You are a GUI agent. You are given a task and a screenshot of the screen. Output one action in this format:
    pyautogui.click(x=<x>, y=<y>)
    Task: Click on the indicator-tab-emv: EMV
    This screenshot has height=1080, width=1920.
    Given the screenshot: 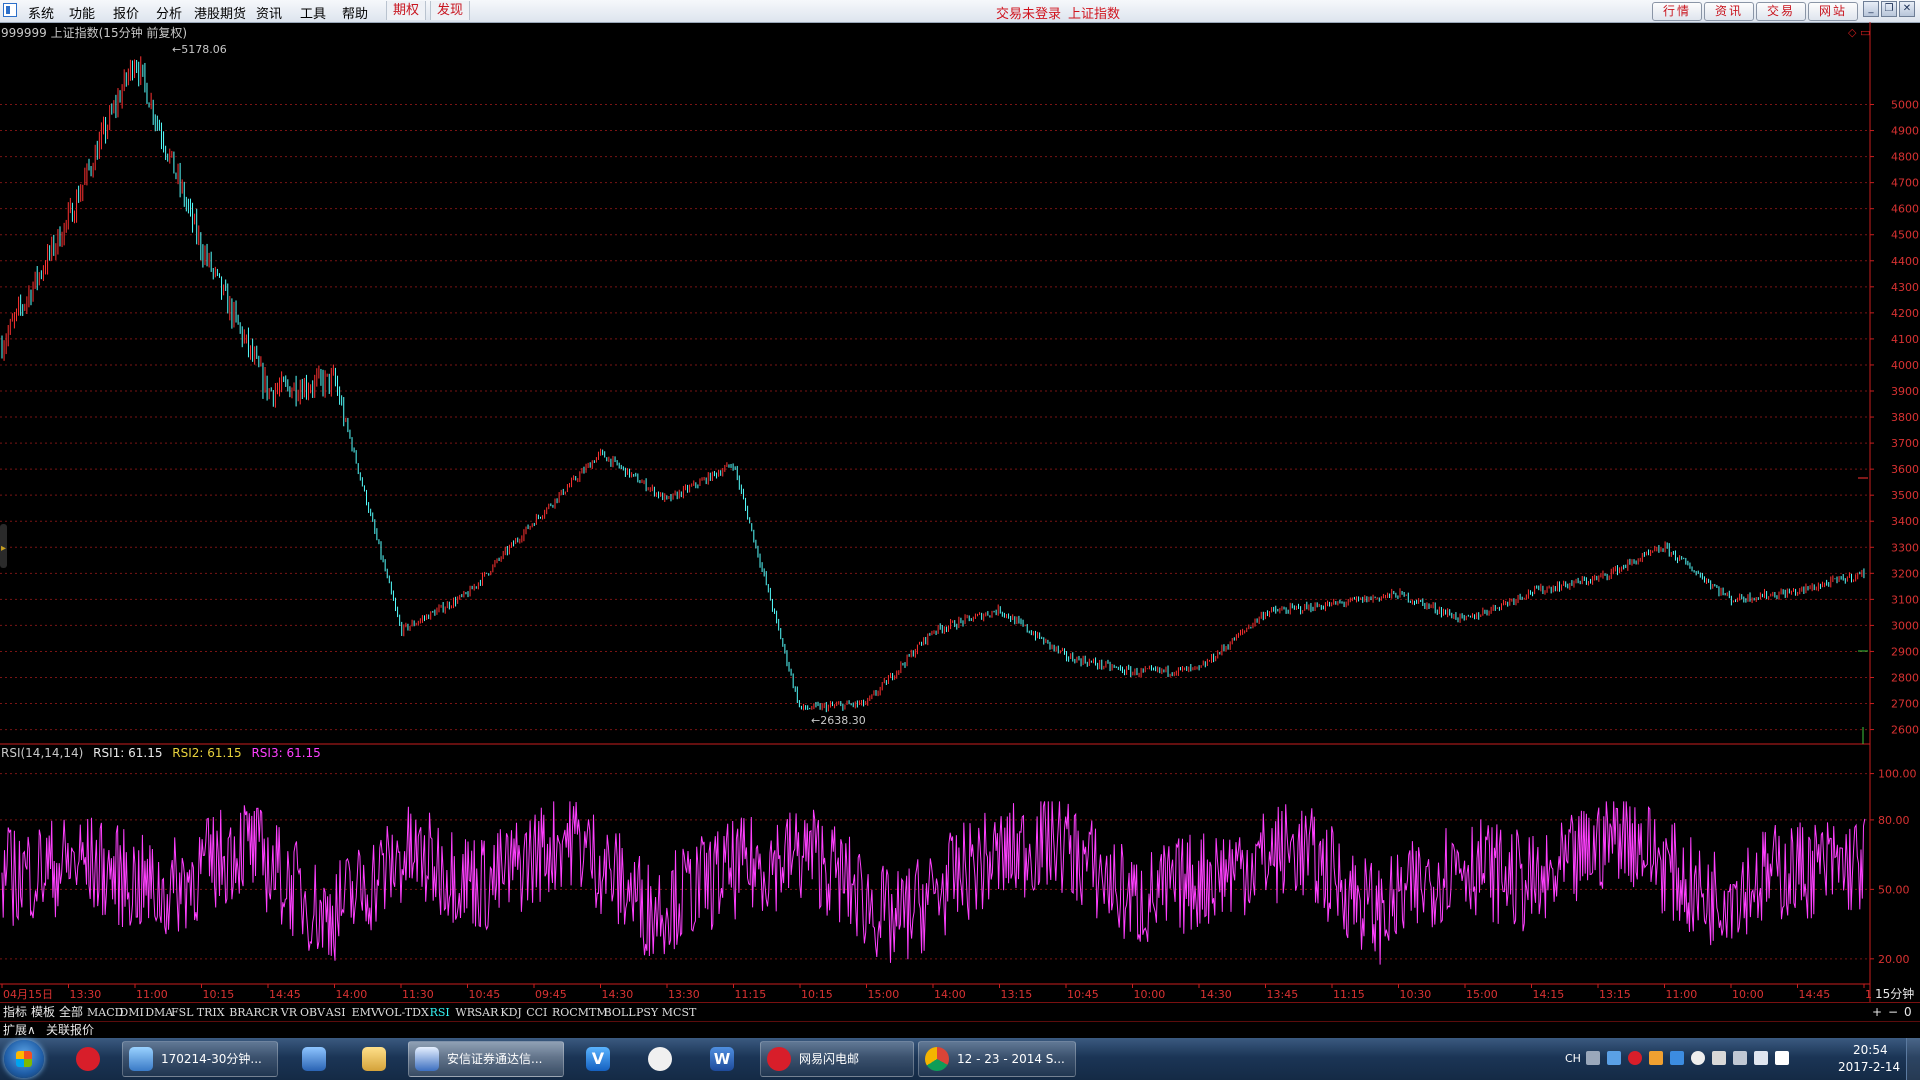 What is the action you would take?
    pyautogui.click(x=365, y=1012)
    